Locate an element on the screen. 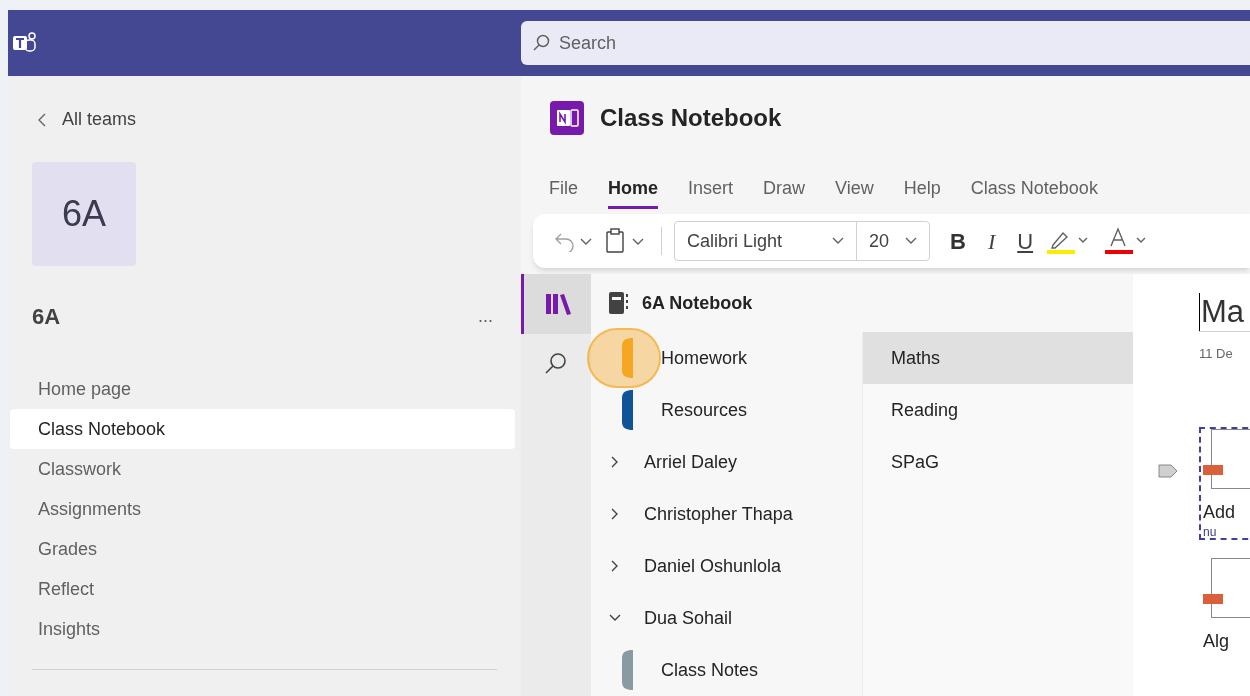 Image resolution: width=1250 pixels, height=696 pixels. section-group: Christopher Thapa is located at coordinates (726, 514).